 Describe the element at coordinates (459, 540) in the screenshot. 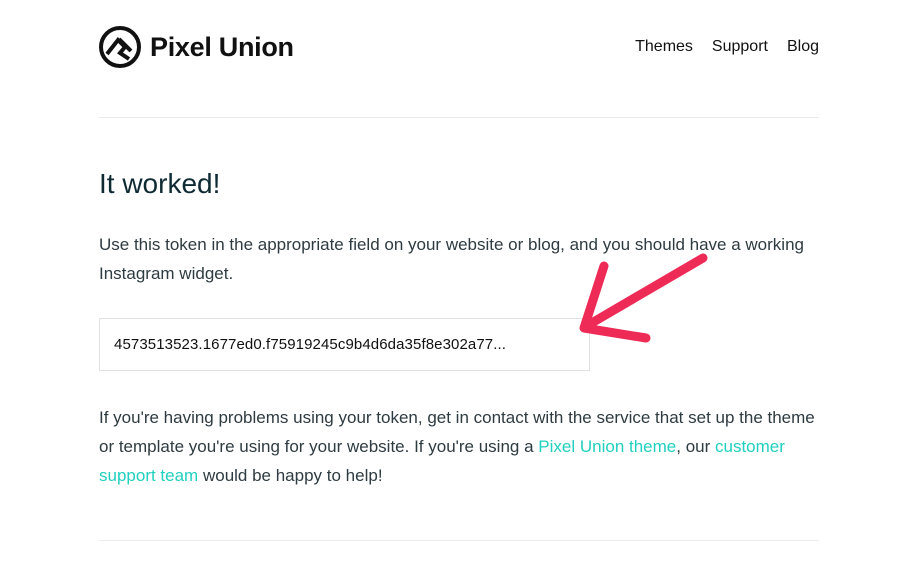

I see `footer-divider` at that location.